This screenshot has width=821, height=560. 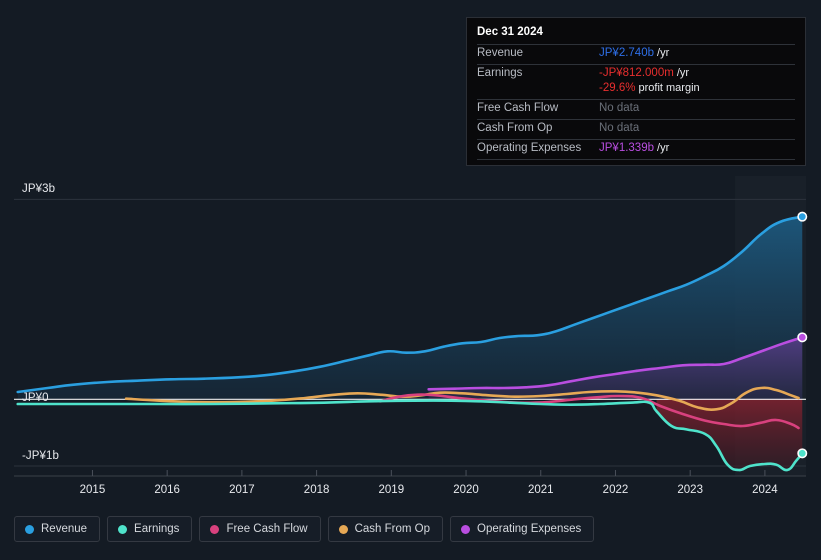 I want to click on tooltip-row: -29.6% profit margin, so click(x=636, y=90).